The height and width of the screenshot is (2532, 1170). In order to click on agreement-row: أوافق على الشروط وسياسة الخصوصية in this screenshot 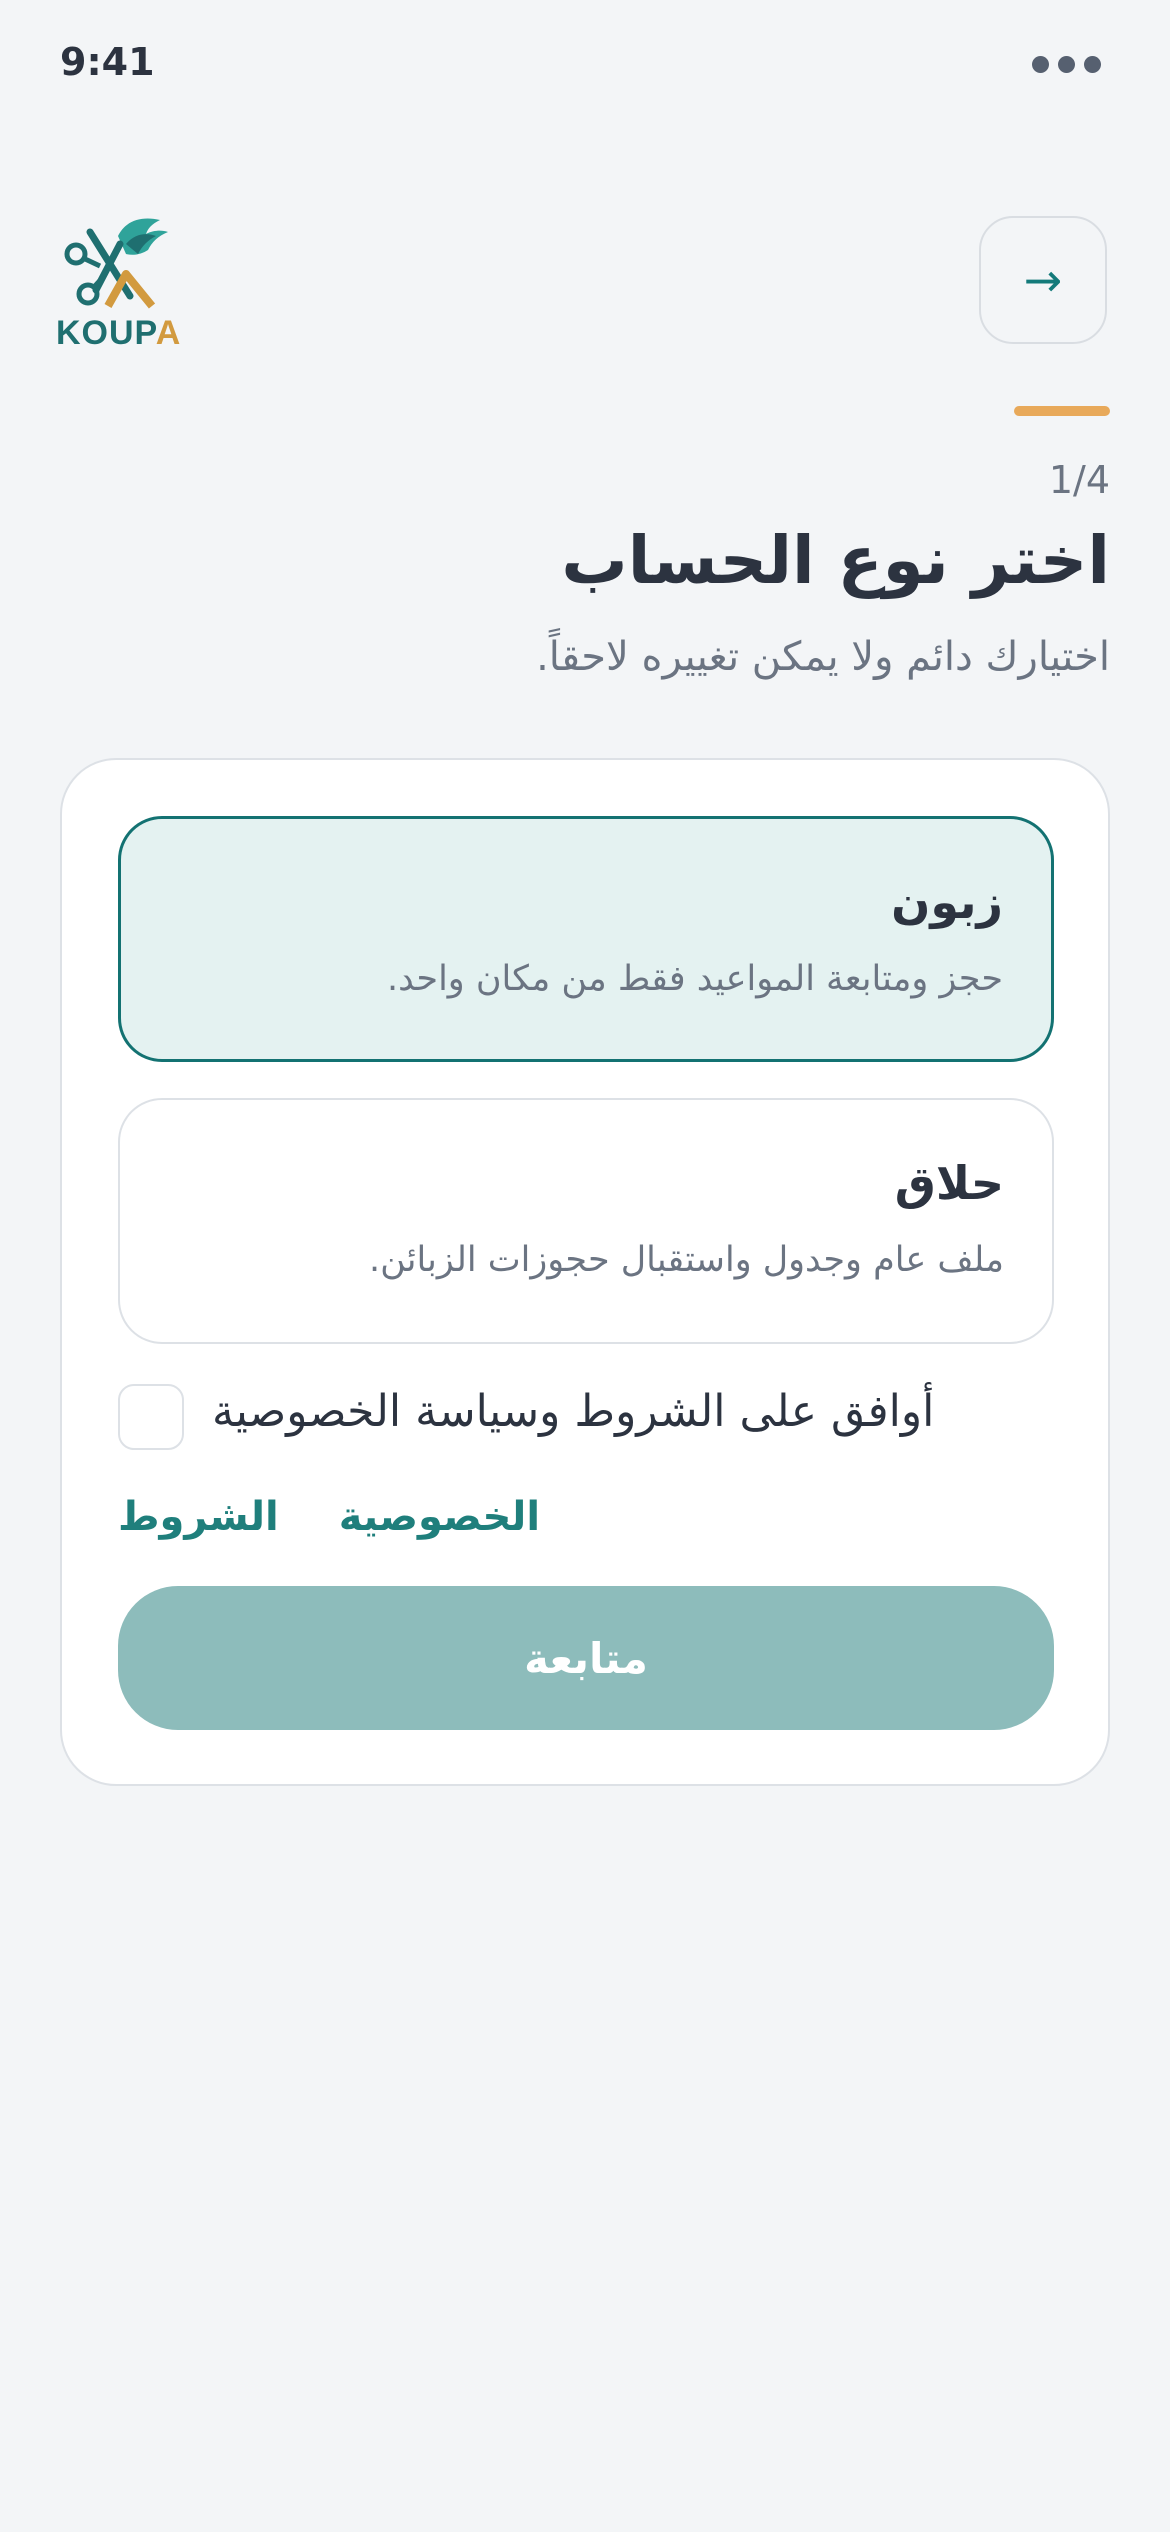, I will do `click(586, 1417)`.